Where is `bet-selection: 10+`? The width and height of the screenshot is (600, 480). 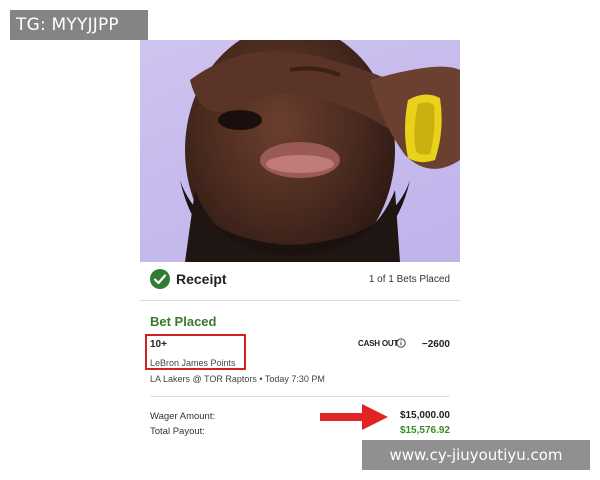
bet-selection: 10+ is located at coordinates (158, 344).